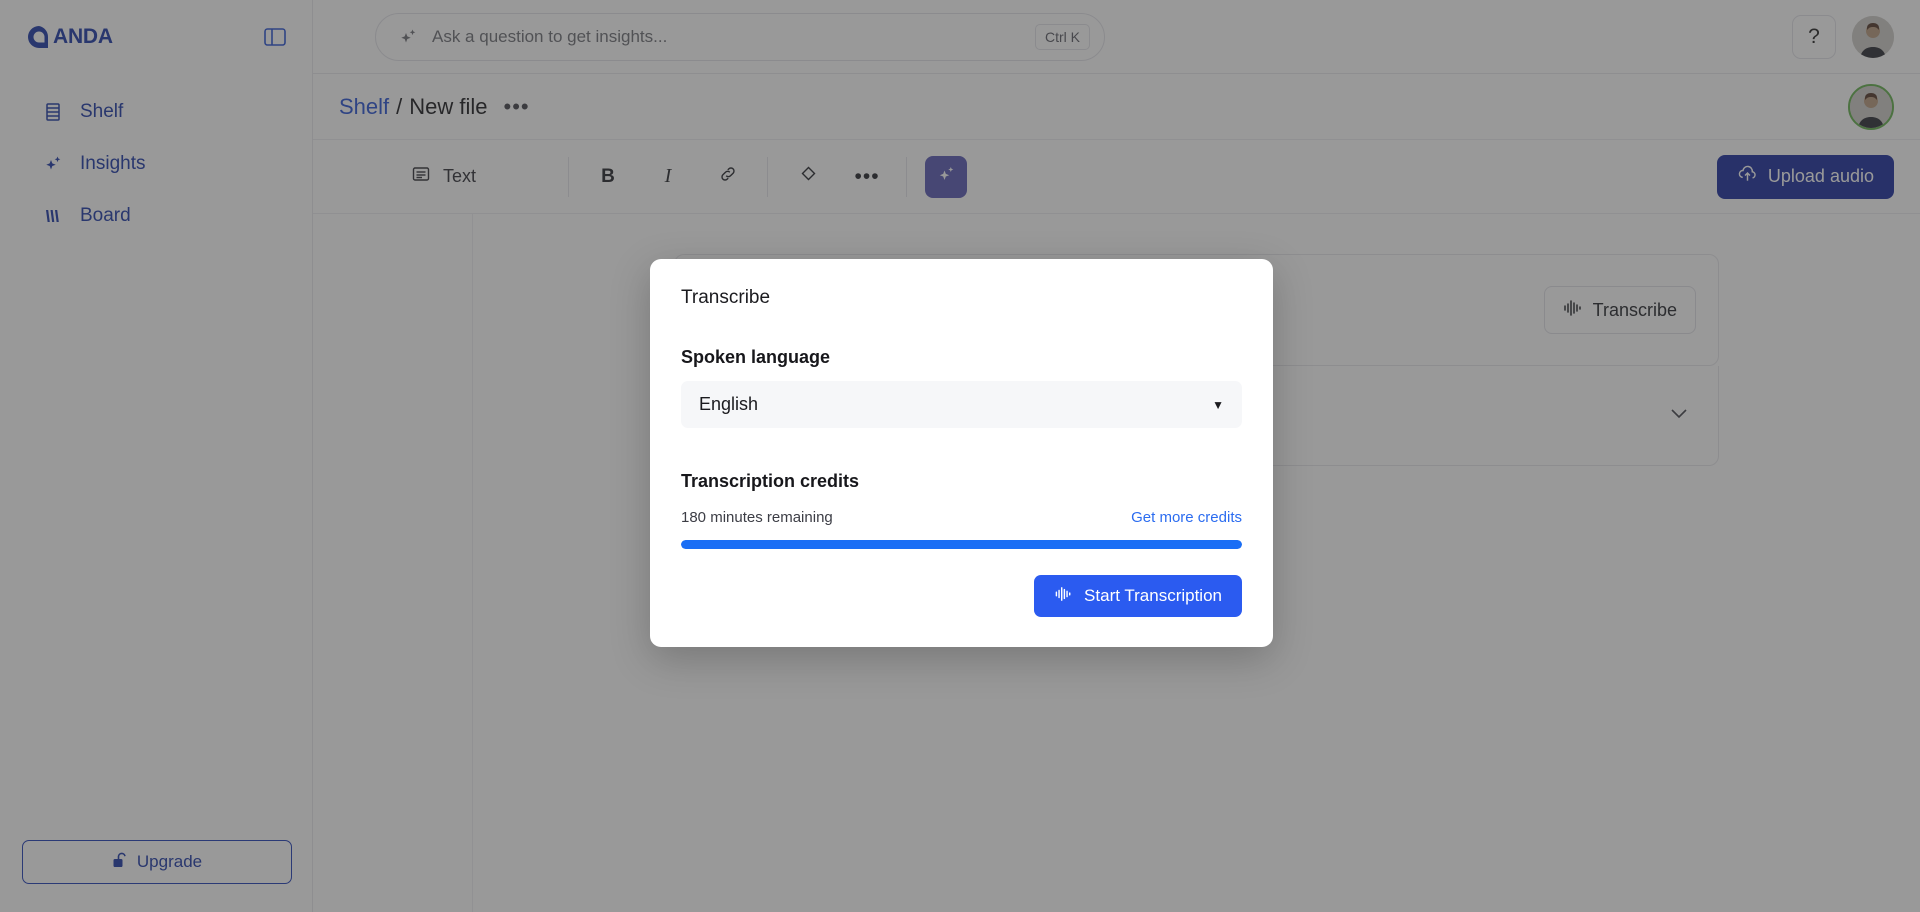  What do you see at coordinates (1063, 596) in the screenshot?
I see `waveform-icon` at bounding box center [1063, 596].